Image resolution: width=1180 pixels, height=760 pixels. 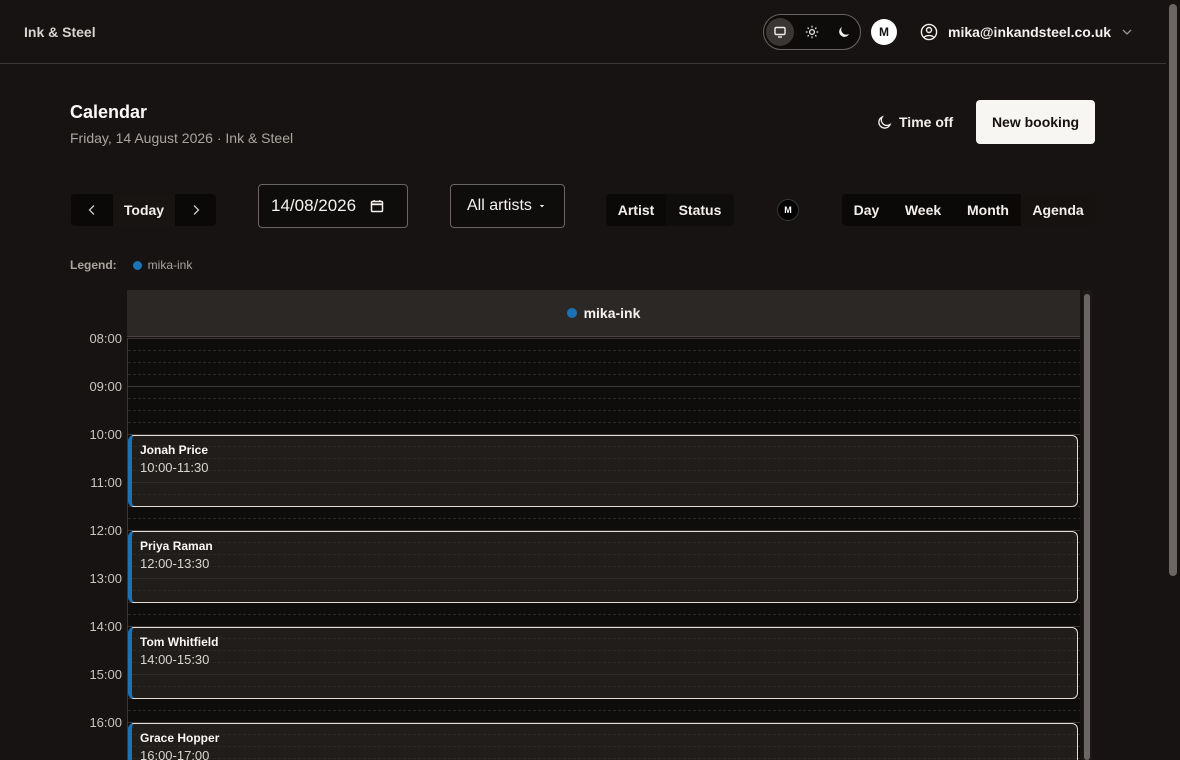 I want to click on theme-system-button, so click(x=780, y=32).